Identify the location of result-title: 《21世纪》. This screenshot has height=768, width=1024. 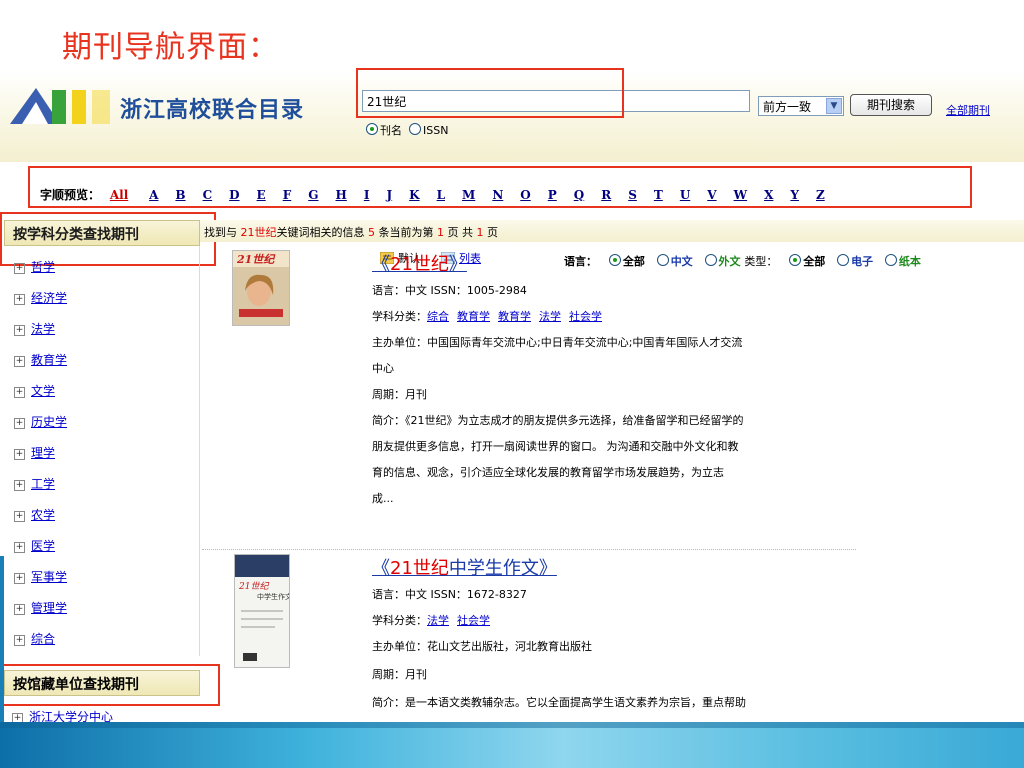
(419, 263).